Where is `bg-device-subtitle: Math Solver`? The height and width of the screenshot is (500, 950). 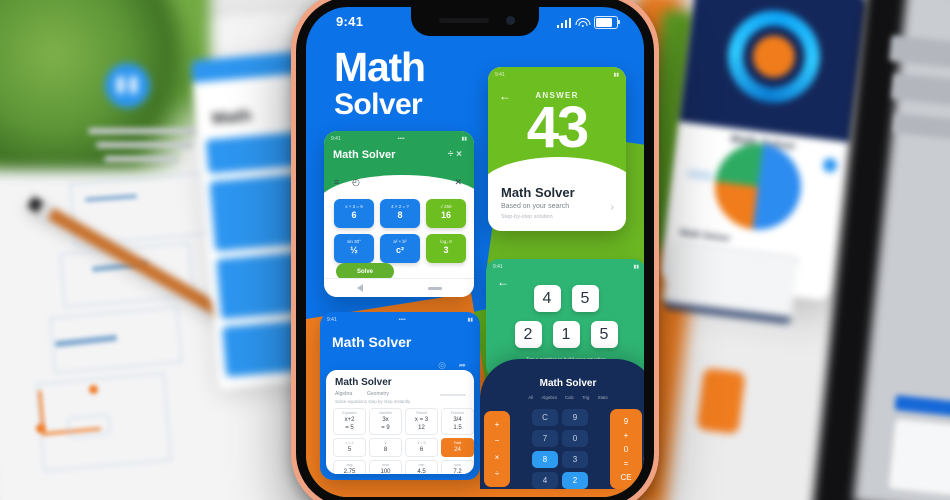 bg-device-subtitle: Math Solver is located at coordinates (705, 235).